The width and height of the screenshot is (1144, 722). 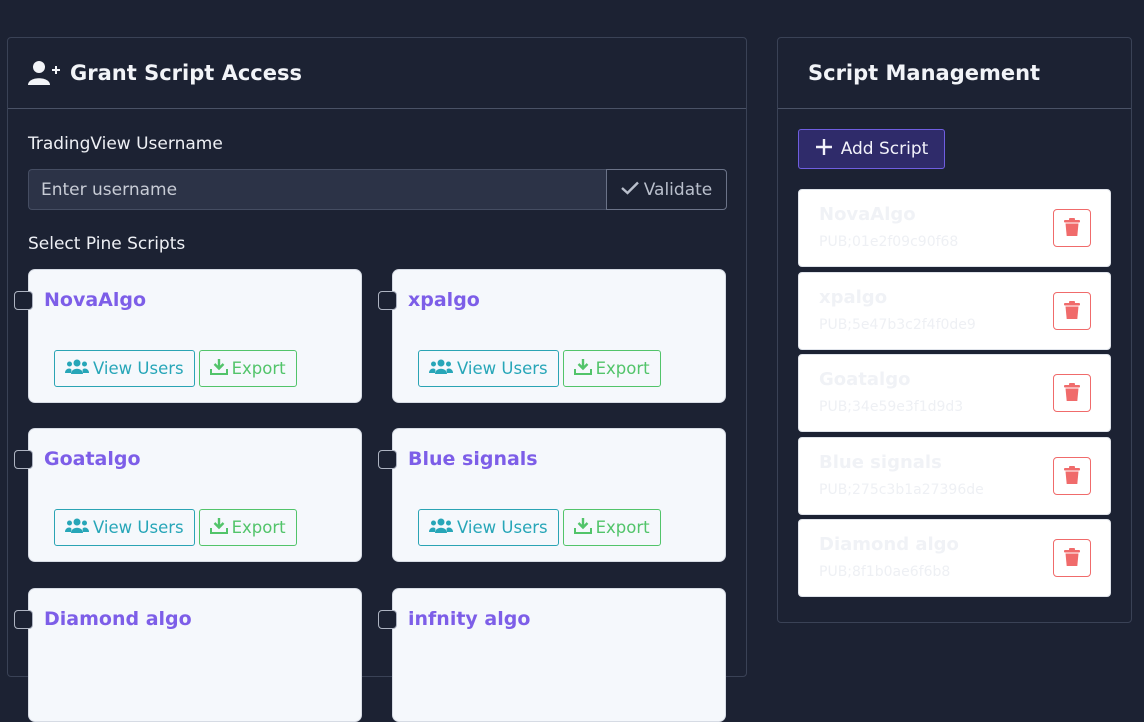 I want to click on managed-script-name: NovaAlgo, so click(x=867, y=214).